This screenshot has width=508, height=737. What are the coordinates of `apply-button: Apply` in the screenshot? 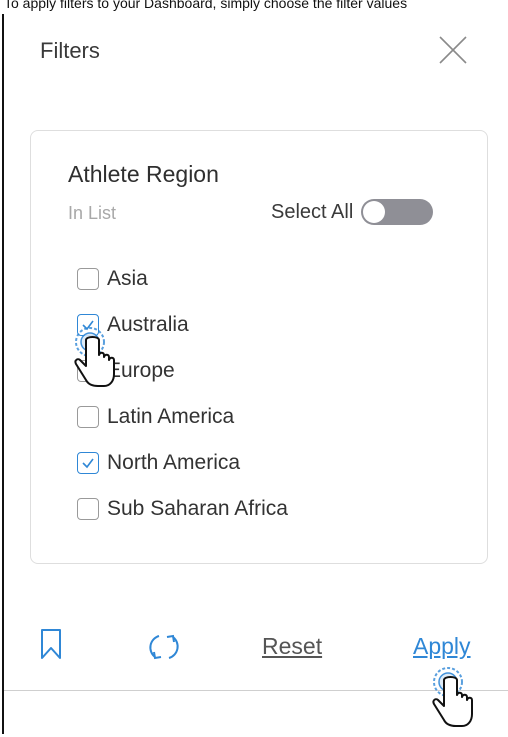 It's located at (442, 646).